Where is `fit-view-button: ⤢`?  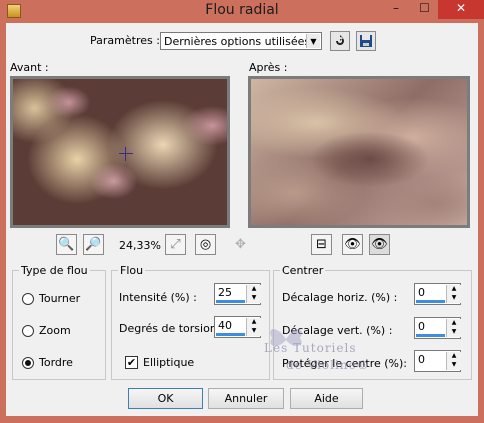 fit-view-button: ⤢ is located at coordinates (175, 244).